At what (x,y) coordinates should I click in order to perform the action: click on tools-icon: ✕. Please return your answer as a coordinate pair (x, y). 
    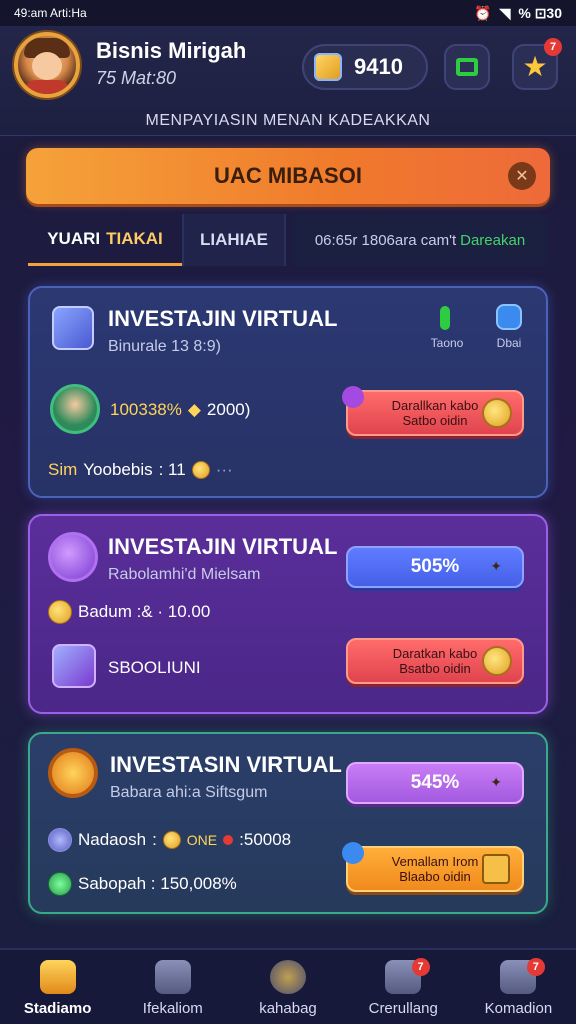
    Looking at the image, I should click on (522, 176).